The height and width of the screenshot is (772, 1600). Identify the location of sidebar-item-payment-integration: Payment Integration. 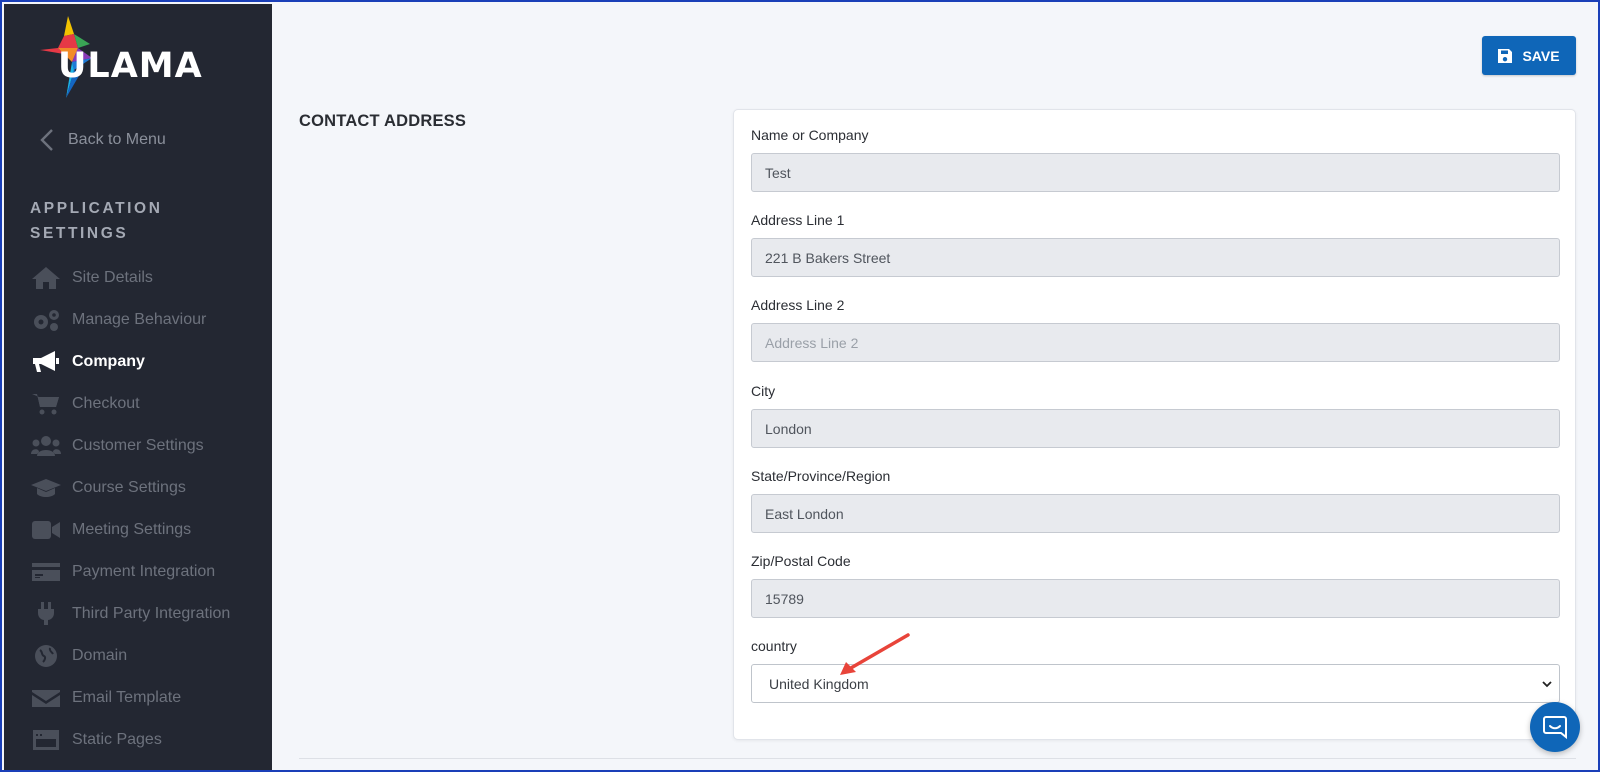
(150, 572).